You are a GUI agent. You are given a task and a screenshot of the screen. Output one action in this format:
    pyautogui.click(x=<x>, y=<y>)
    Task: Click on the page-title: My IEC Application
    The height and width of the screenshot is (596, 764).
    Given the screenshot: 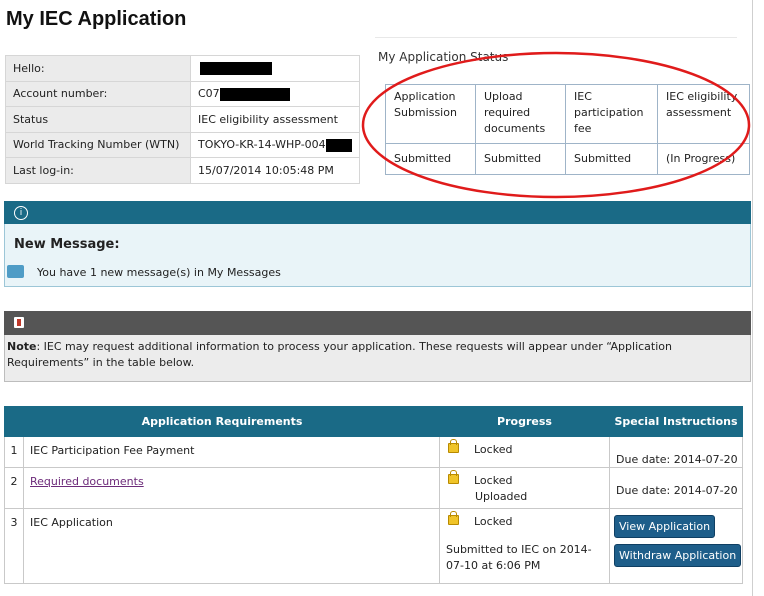 What is the action you would take?
    pyautogui.click(x=96, y=19)
    